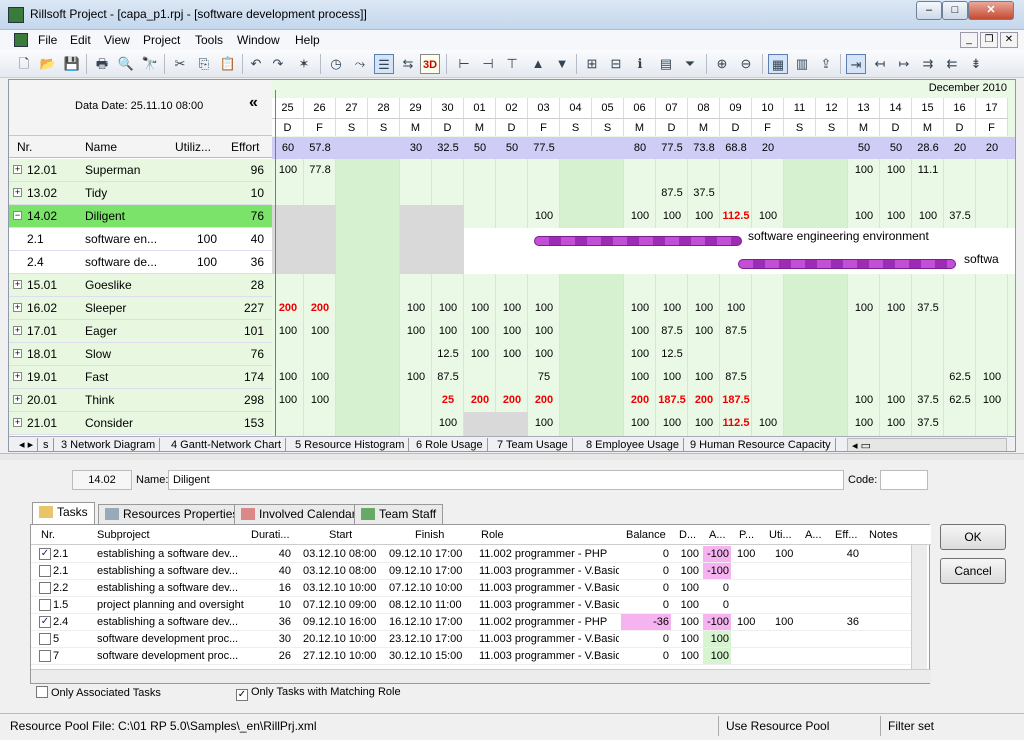  What do you see at coordinates (63, 513) in the screenshot?
I see `tab-tasks: Tasks` at bounding box center [63, 513].